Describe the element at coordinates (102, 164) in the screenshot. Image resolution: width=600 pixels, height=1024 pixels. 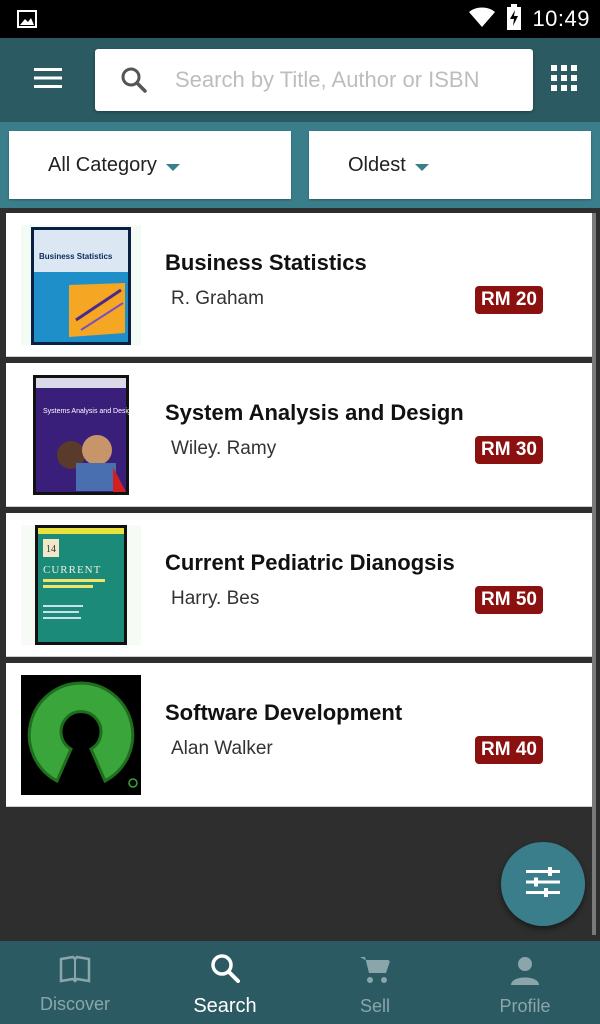
I see `category-value: All Category` at that location.